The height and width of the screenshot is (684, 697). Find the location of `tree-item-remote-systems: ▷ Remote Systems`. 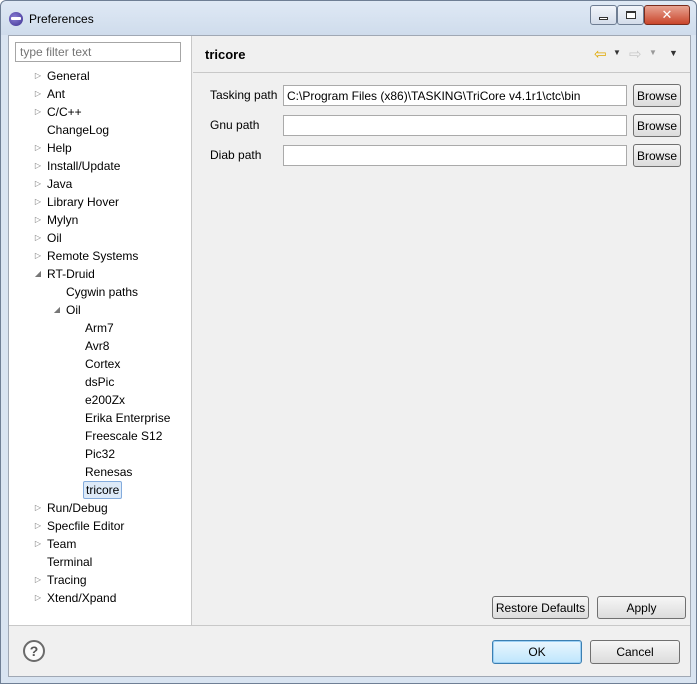

tree-item-remote-systems: ▷ Remote Systems is located at coordinates (100, 256).